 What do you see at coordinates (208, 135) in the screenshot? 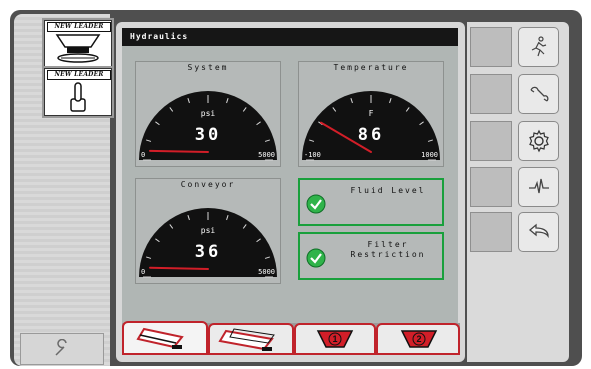
I see `gauge-value: 30` at bounding box center [208, 135].